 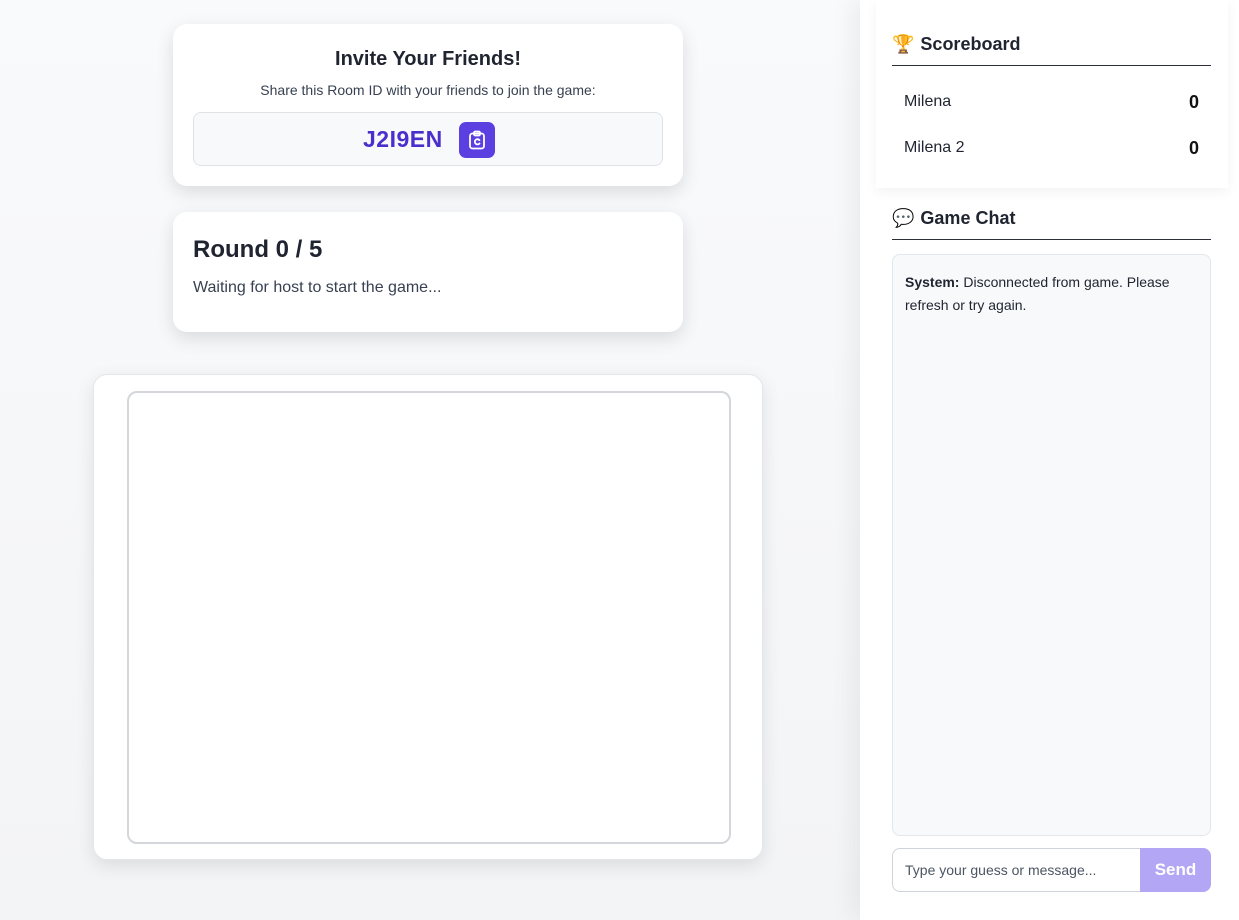 What do you see at coordinates (403, 139) in the screenshot?
I see `room-id: J2I9EN` at bounding box center [403, 139].